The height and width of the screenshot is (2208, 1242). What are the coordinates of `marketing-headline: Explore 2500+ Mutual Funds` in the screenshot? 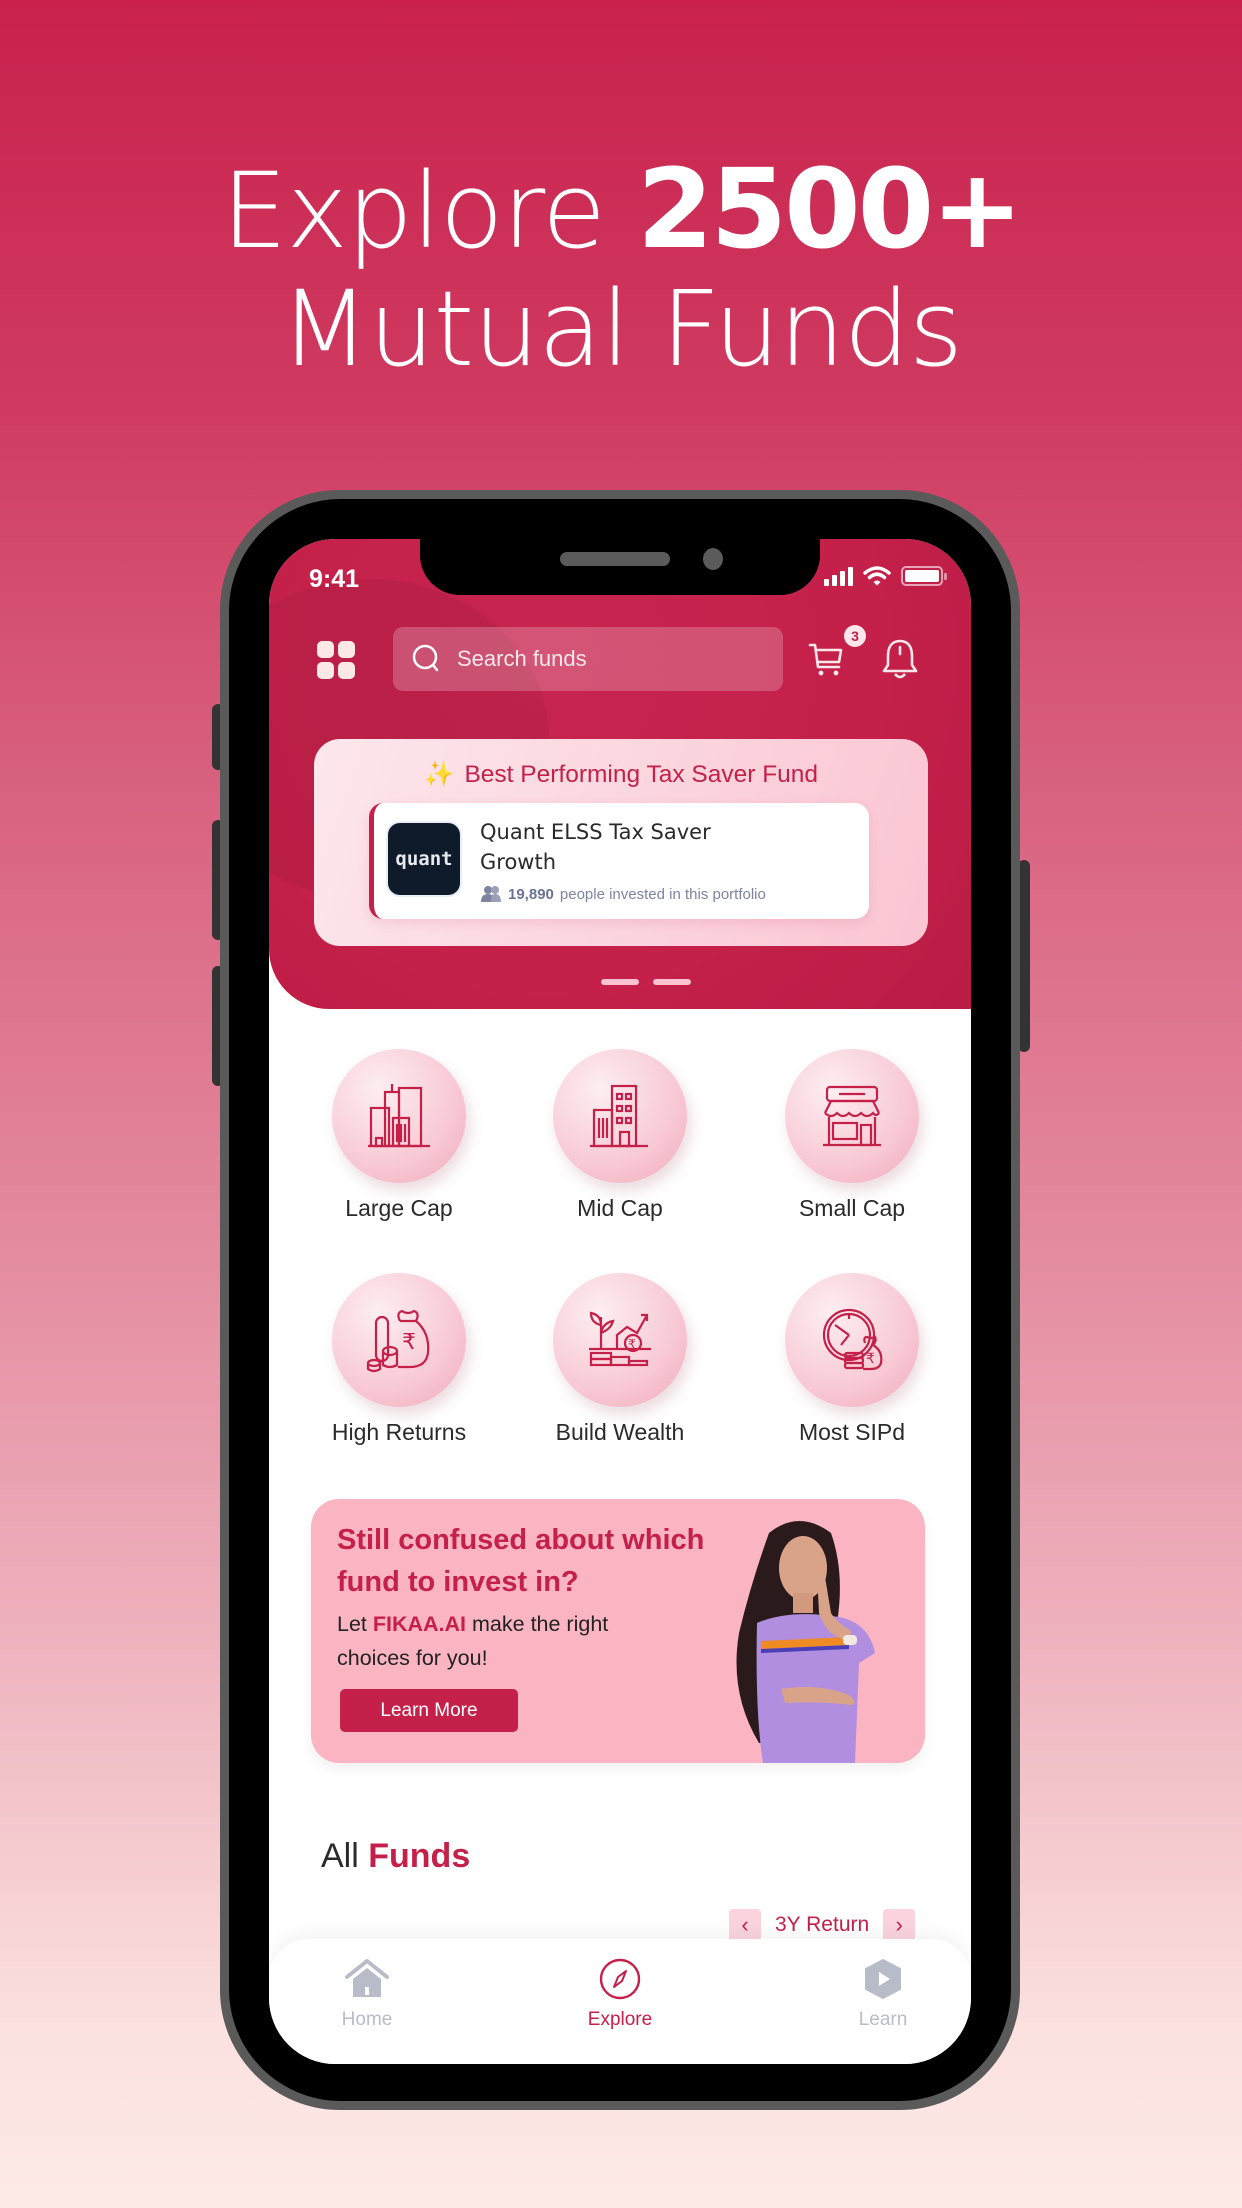 It's located at (621, 269).